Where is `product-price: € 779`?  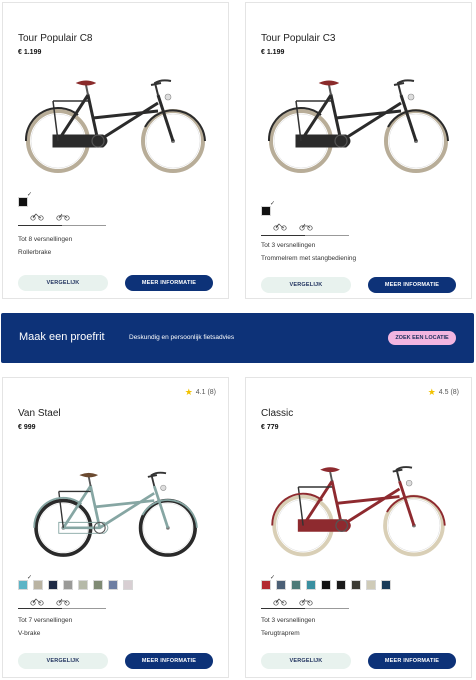
product-price: € 779 is located at coordinates (270, 427).